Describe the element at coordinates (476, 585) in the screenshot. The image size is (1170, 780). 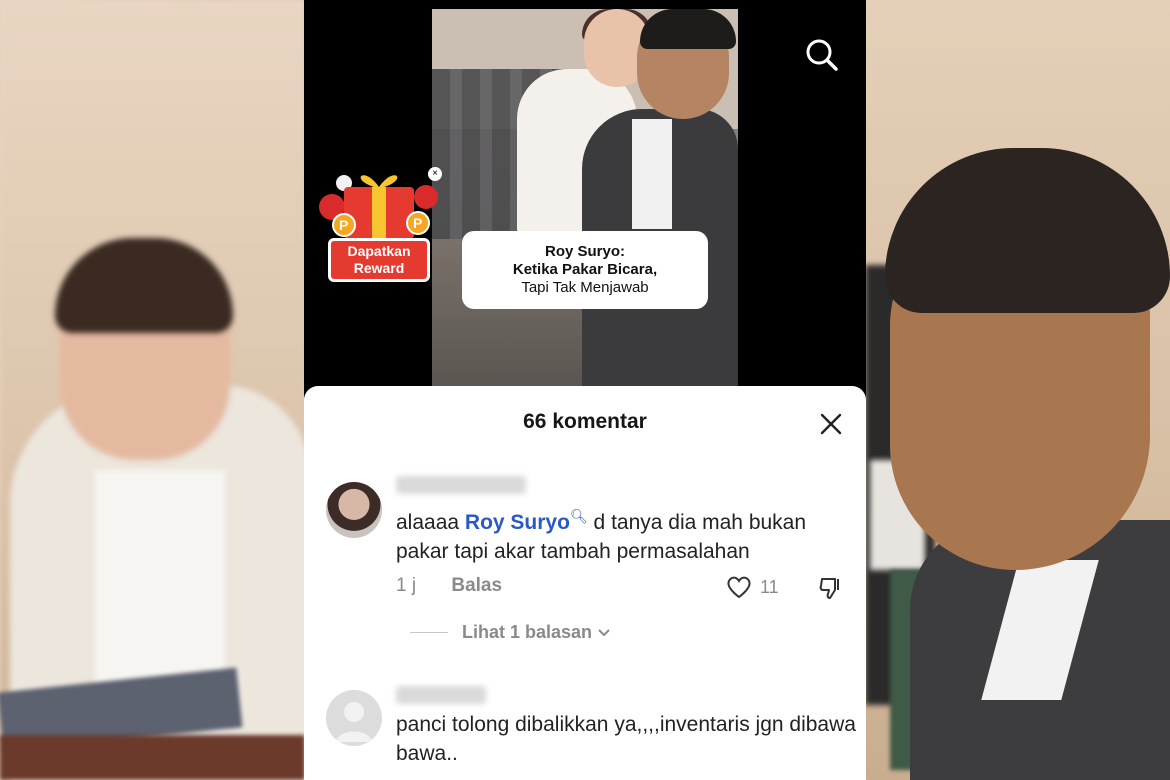
I see `reply-button: Balas` at that location.